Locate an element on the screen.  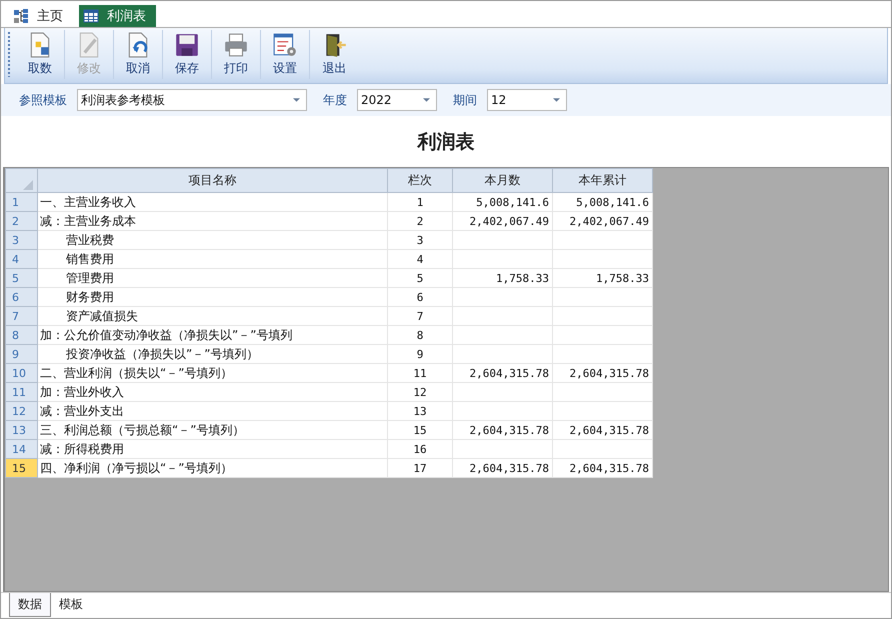
sheet-tab: 模板 is located at coordinates (71, 604).